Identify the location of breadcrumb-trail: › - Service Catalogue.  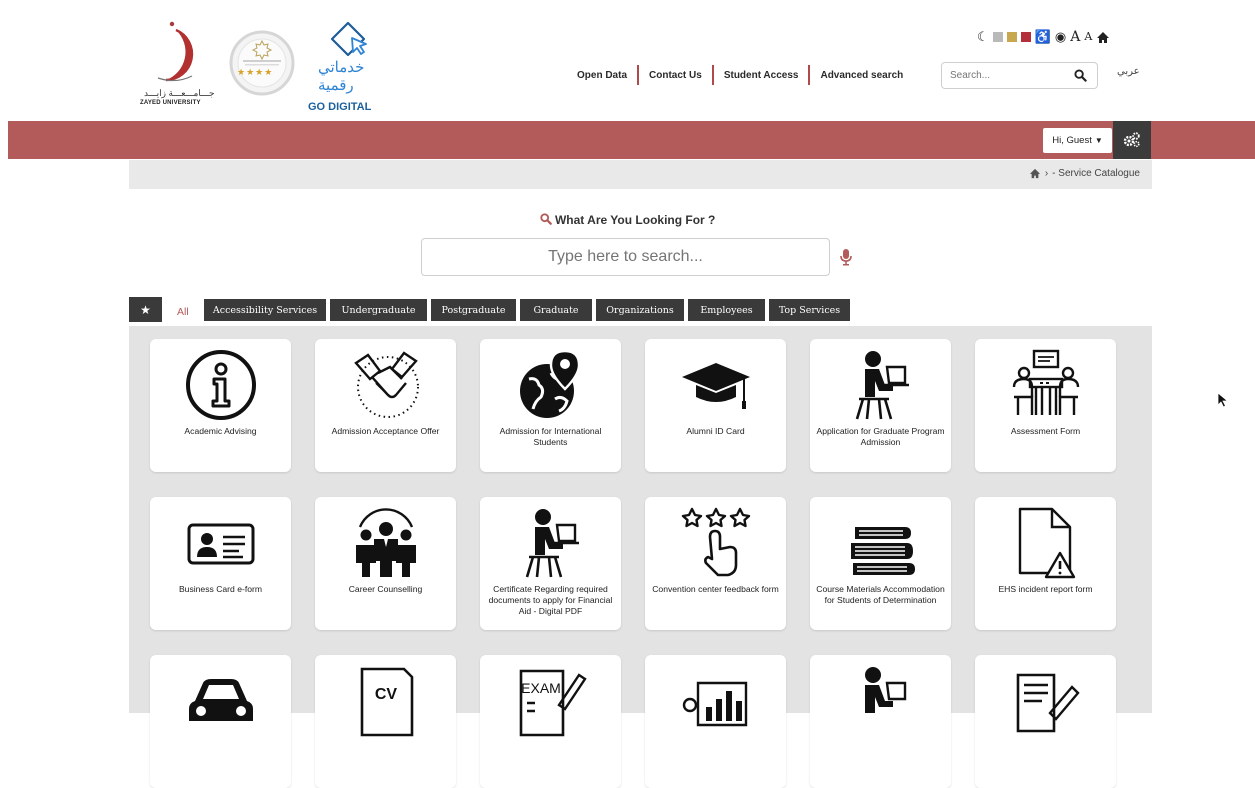
(1084, 173).